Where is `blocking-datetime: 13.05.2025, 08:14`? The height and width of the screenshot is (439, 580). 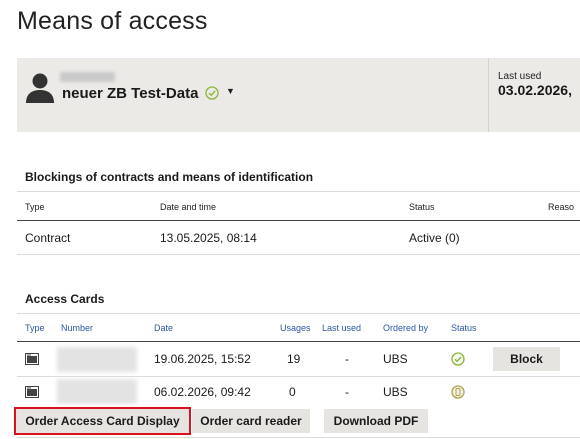 blocking-datetime: 13.05.2025, 08:14 is located at coordinates (208, 238).